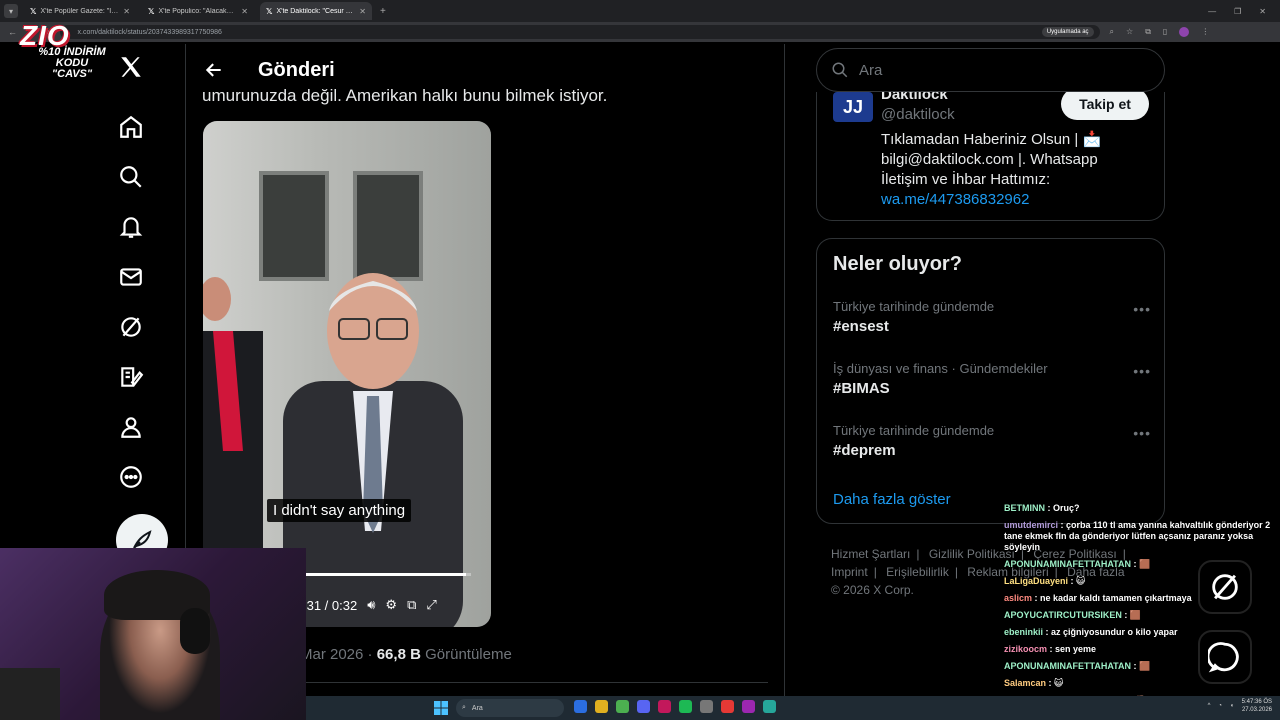  Describe the element at coordinates (1025, 683) in the screenshot. I see `chat-username: Salamcan` at that location.